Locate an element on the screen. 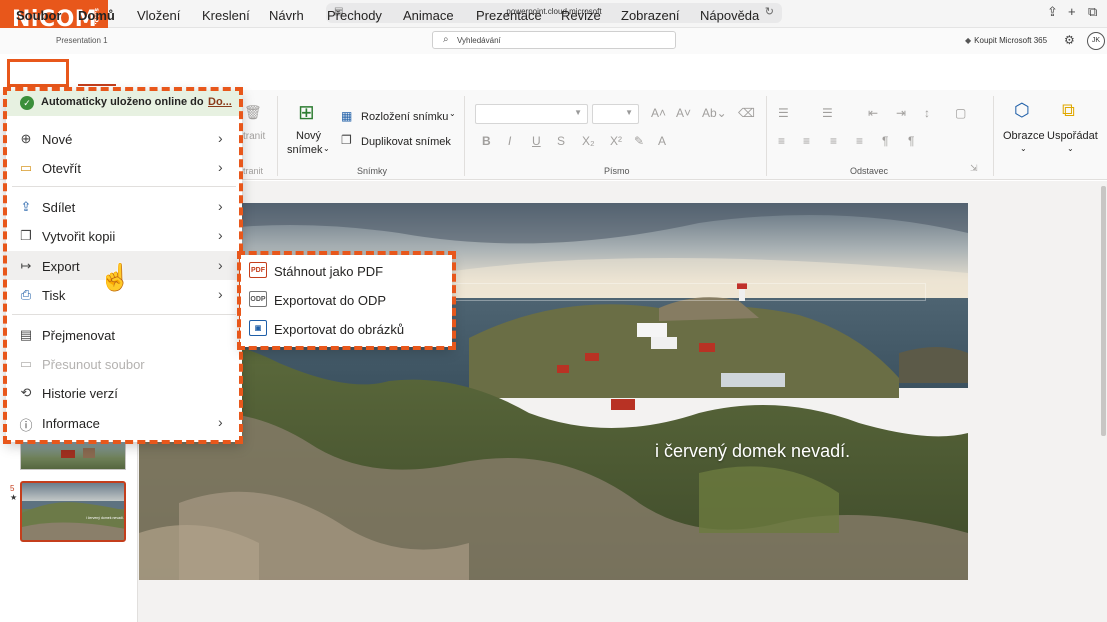  layout-icon: ▦ is located at coordinates (347, 116).